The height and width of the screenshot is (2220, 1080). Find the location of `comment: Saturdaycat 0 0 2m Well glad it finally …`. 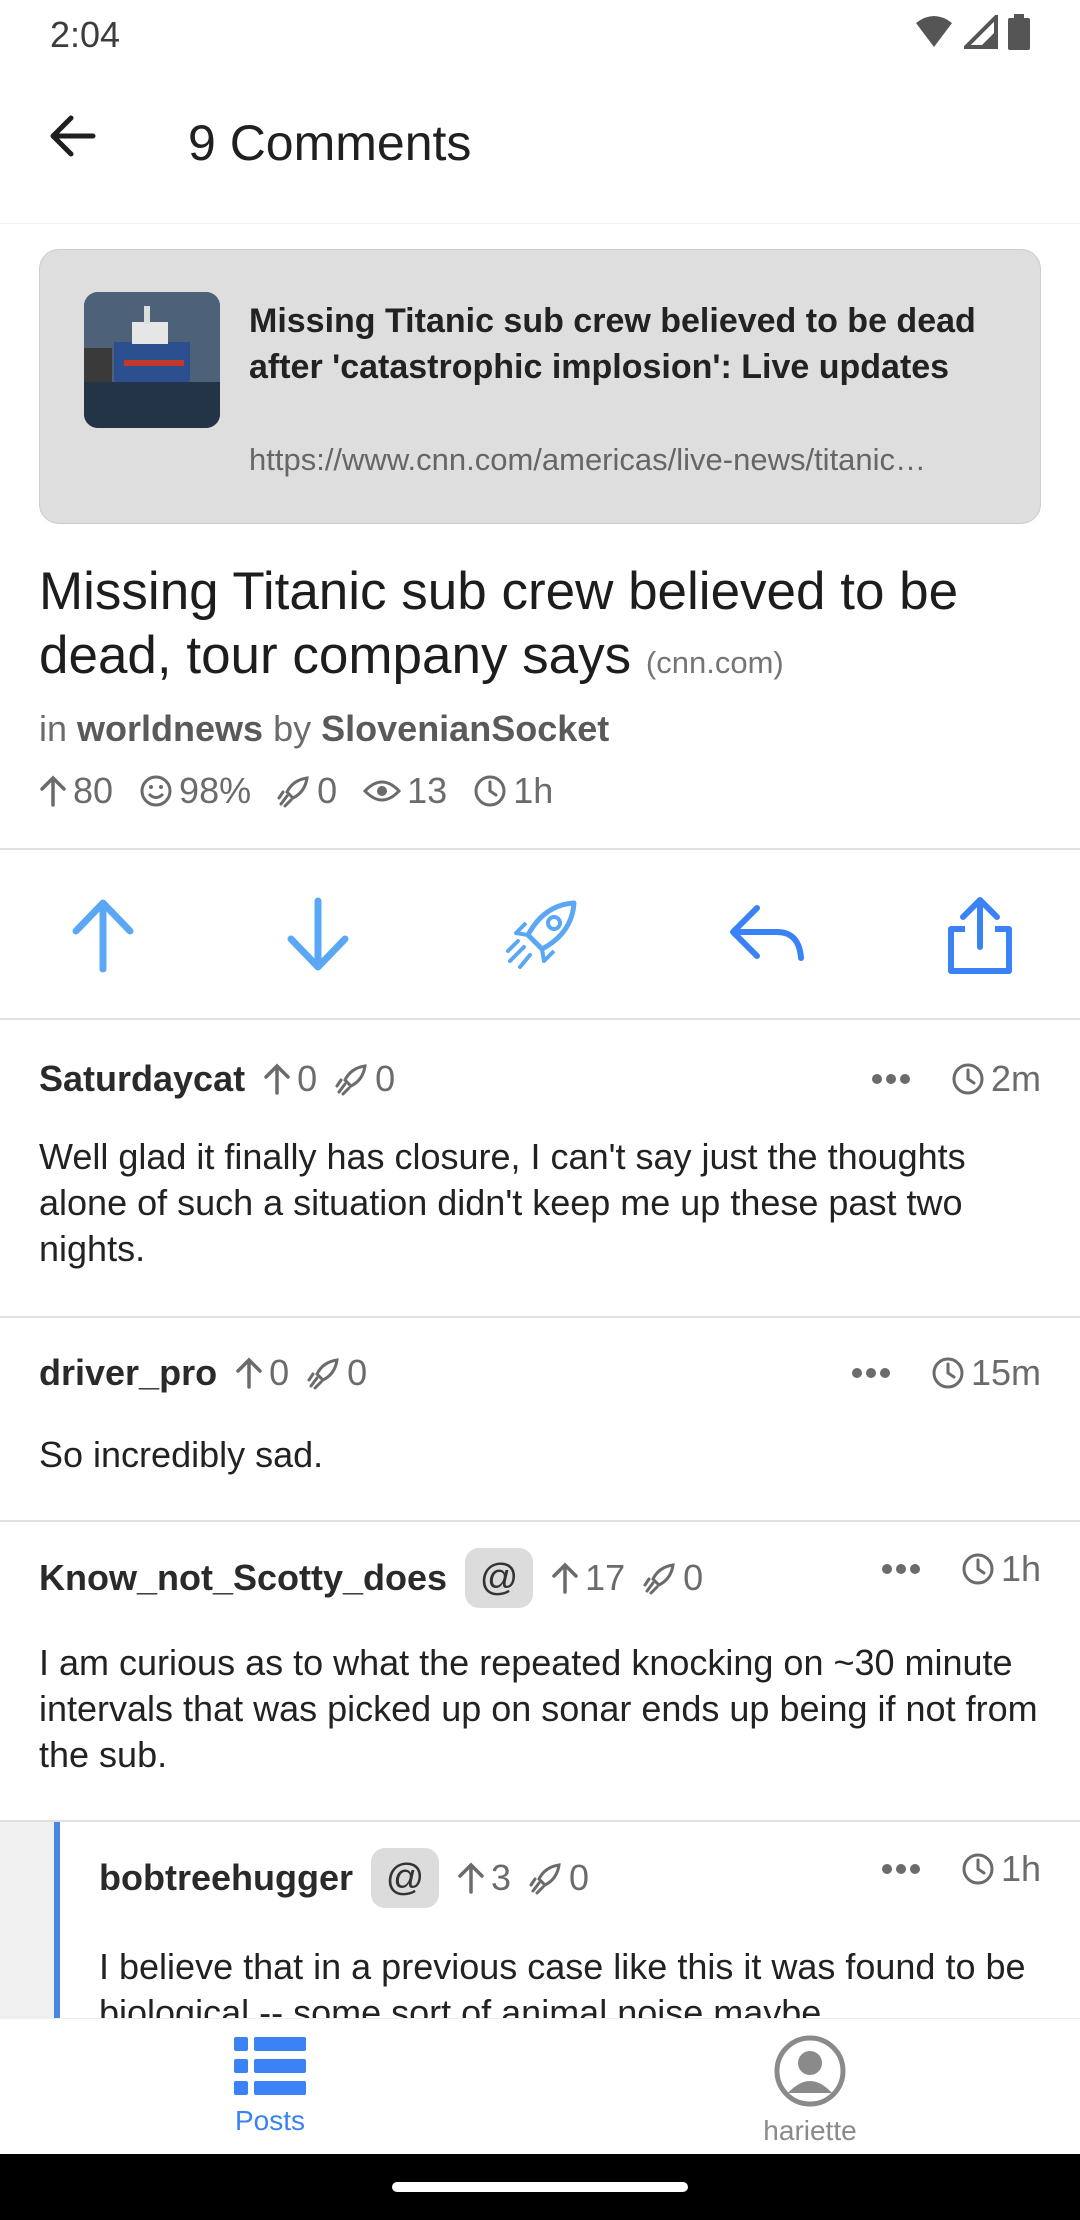

comment: Saturdaycat 0 0 2m Well glad it finally … is located at coordinates (540, 1186).